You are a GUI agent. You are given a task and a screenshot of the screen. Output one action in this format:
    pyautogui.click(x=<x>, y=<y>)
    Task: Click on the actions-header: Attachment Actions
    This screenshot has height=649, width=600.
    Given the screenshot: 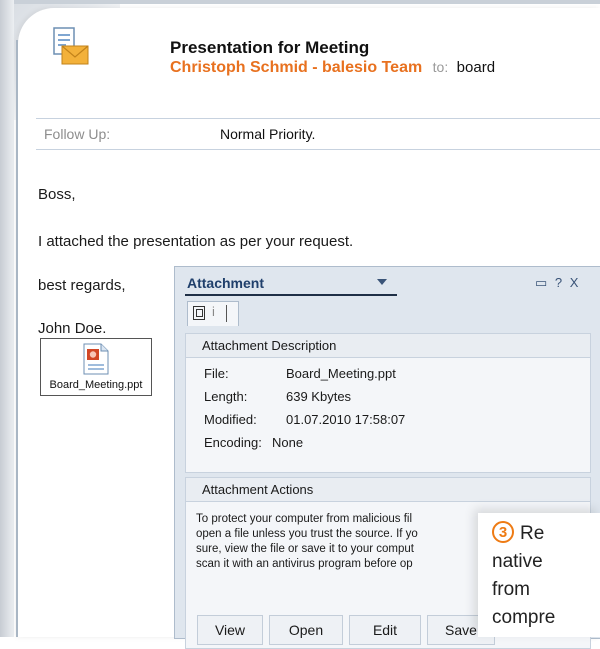 What is the action you would take?
    pyautogui.click(x=388, y=490)
    